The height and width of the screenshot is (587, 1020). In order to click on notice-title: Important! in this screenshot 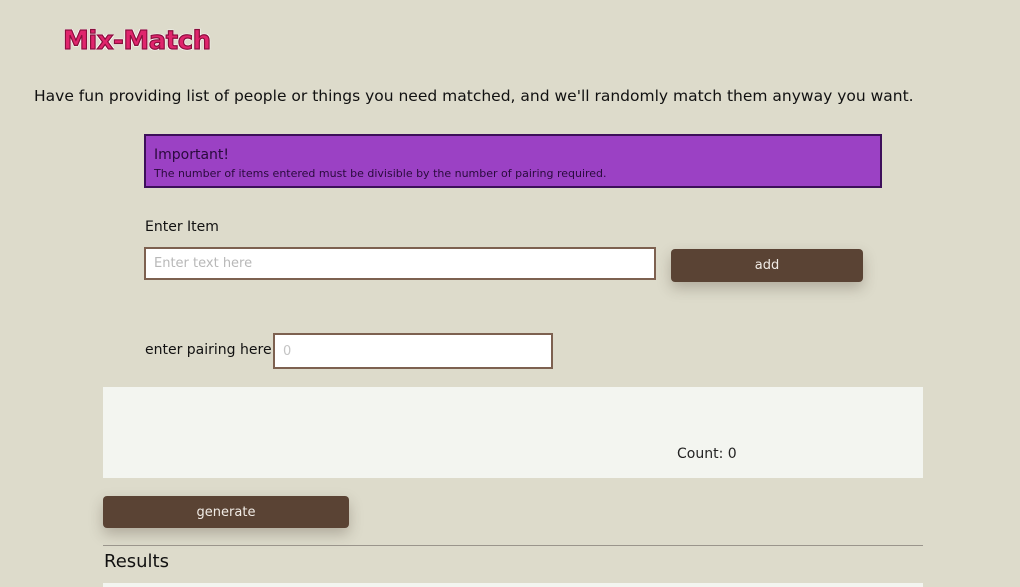, I will do `click(192, 155)`.